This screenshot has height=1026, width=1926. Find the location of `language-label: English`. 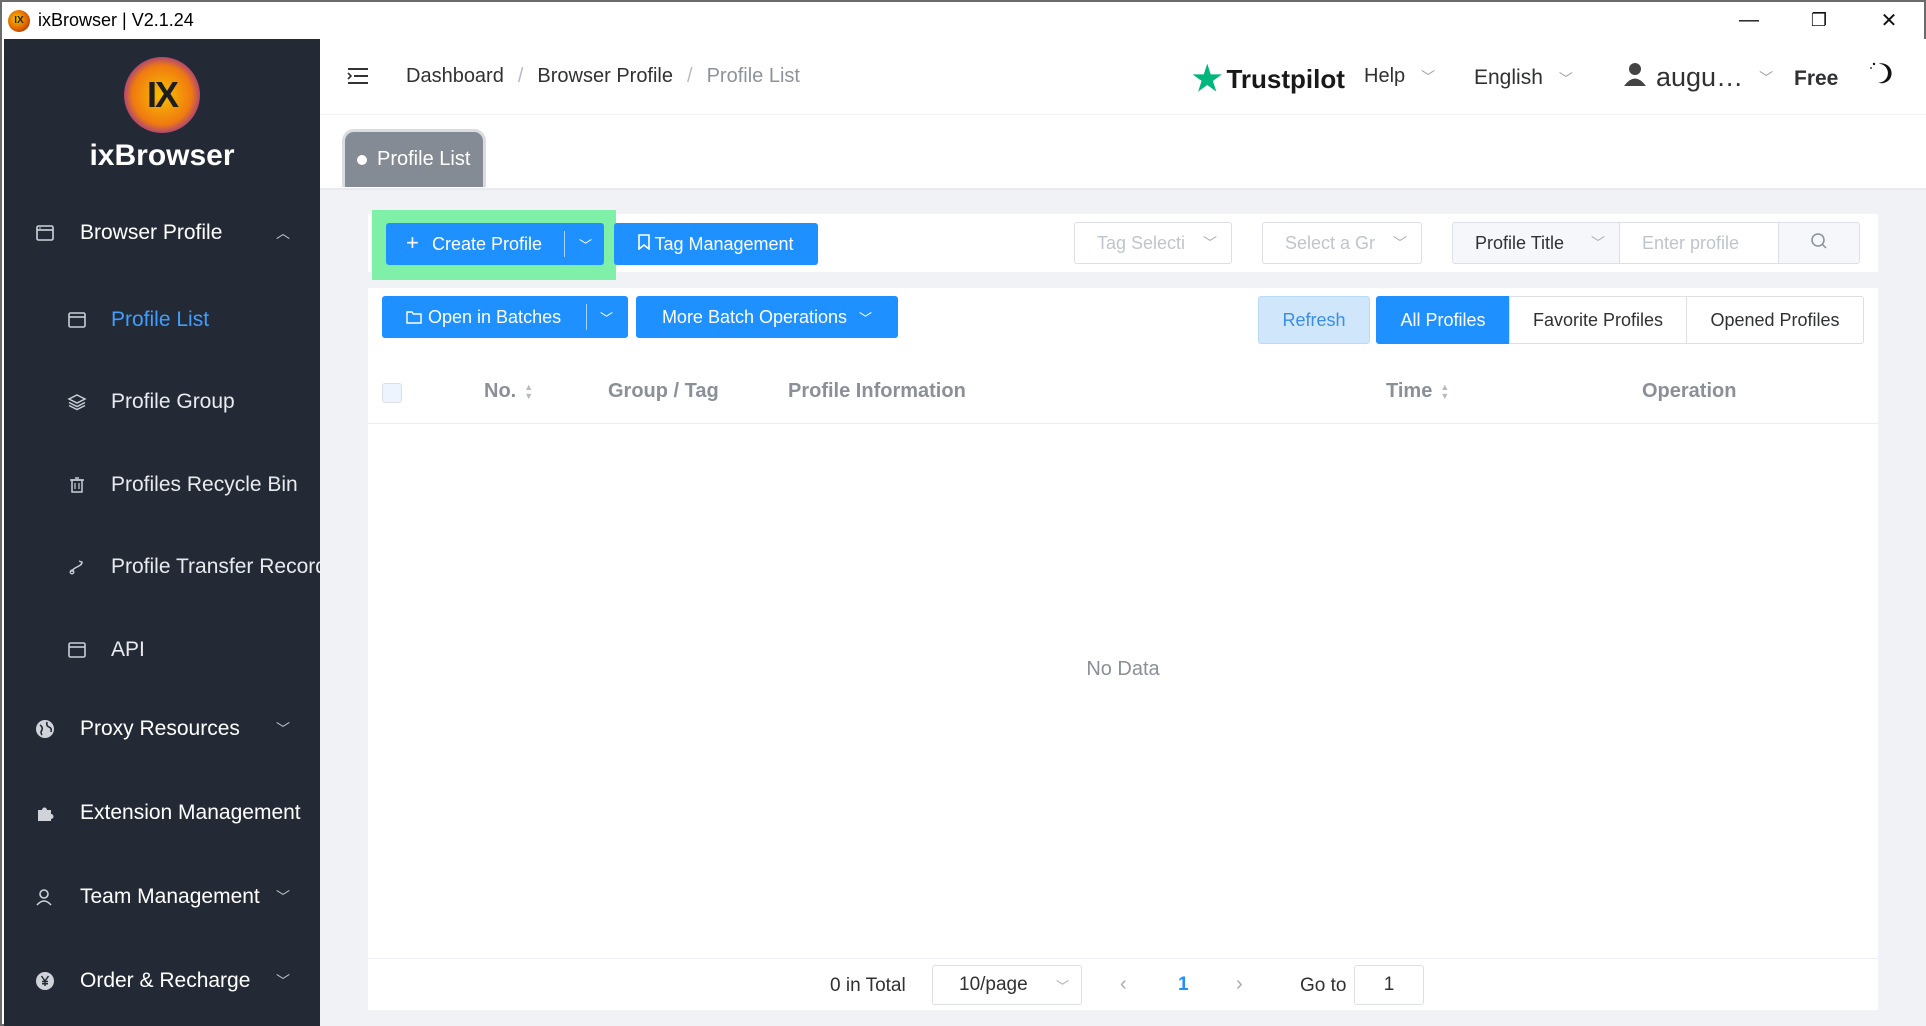

language-label: English is located at coordinates (1508, 77).